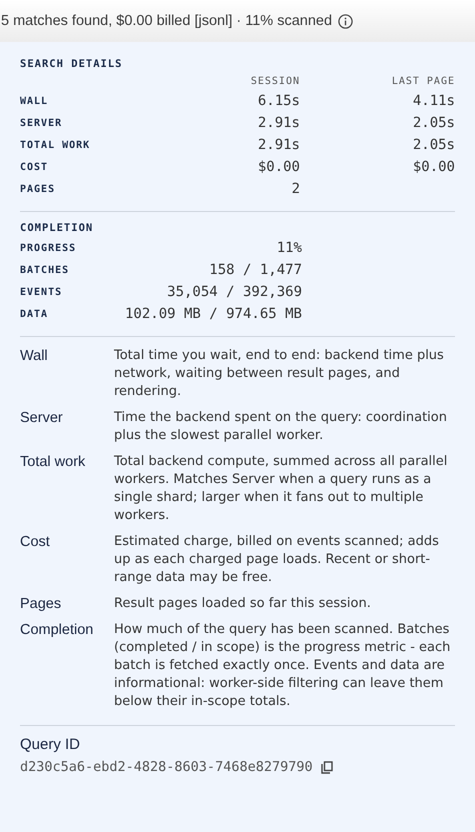 This screenshot has height=832, width=475. I want to click on metric-label: EVENTS, so click(42, 292).